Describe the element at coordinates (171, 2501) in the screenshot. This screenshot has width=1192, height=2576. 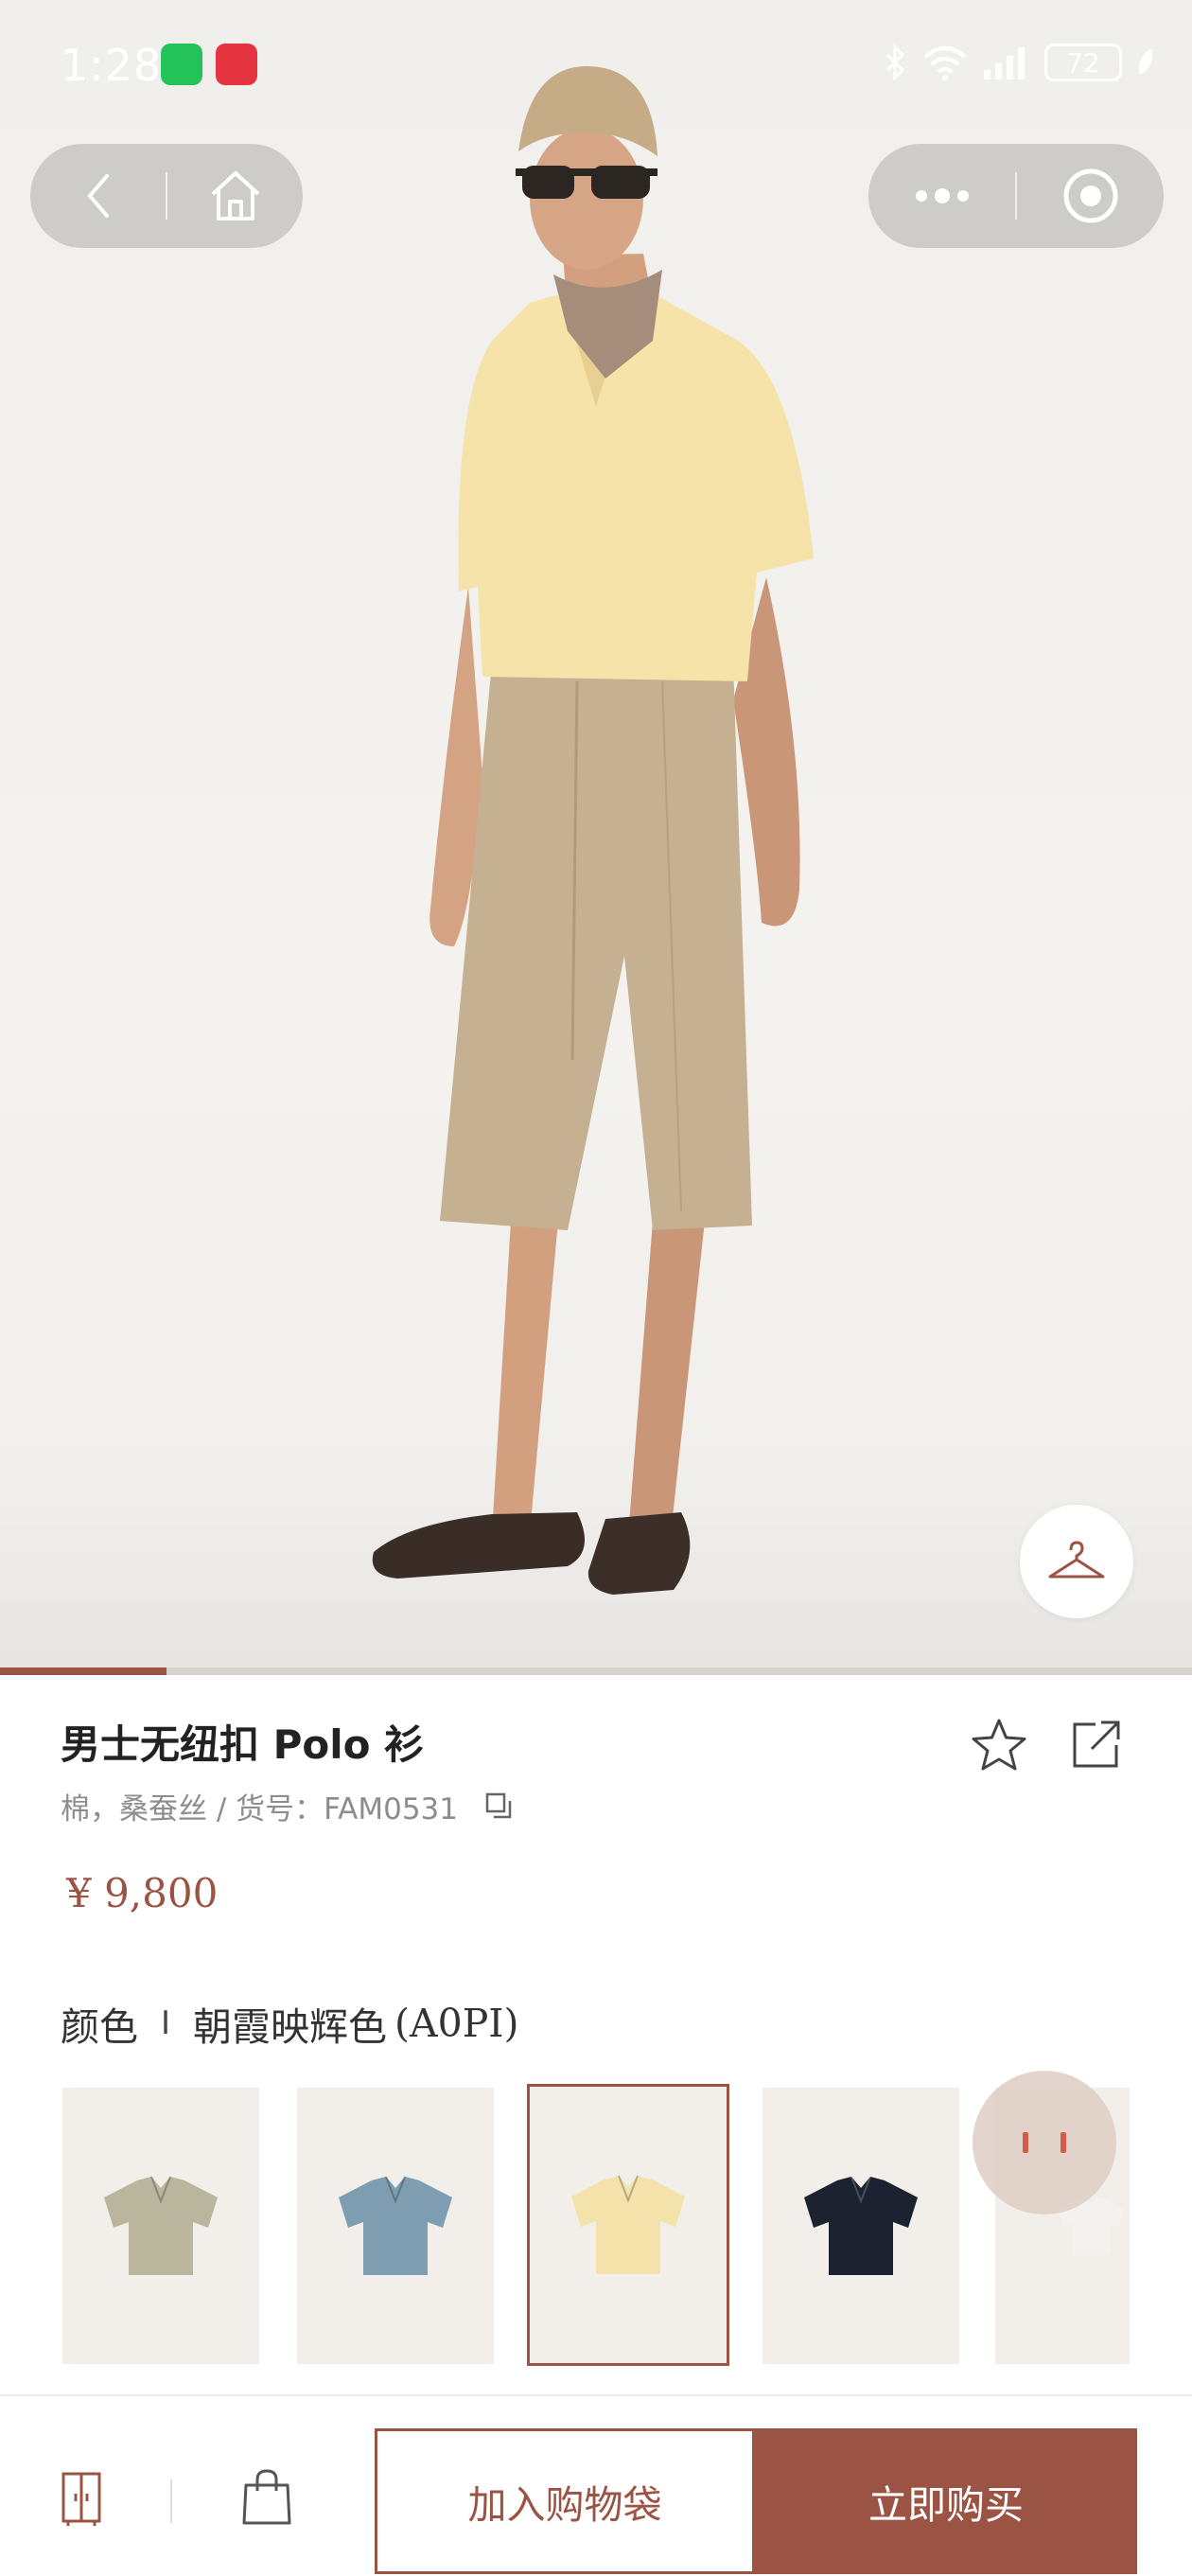
I see `bottom-bar-divider` at that location.